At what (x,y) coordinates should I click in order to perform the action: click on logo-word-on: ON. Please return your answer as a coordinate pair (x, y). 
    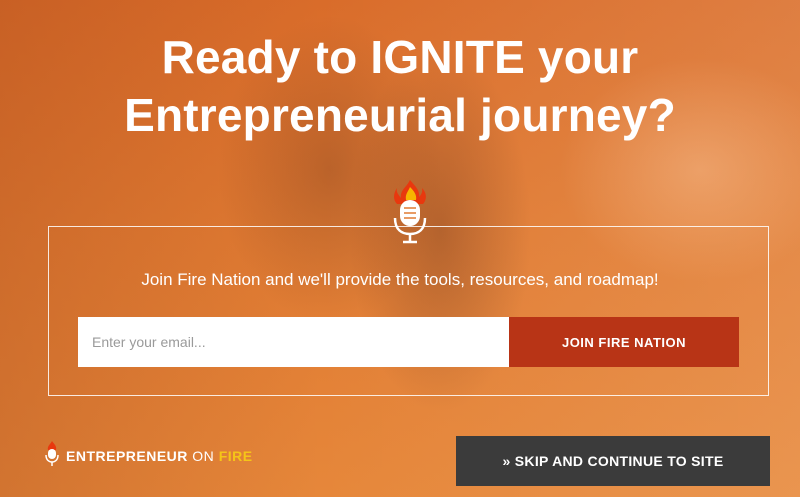
    Looking at the image, I should click on (203, 456).